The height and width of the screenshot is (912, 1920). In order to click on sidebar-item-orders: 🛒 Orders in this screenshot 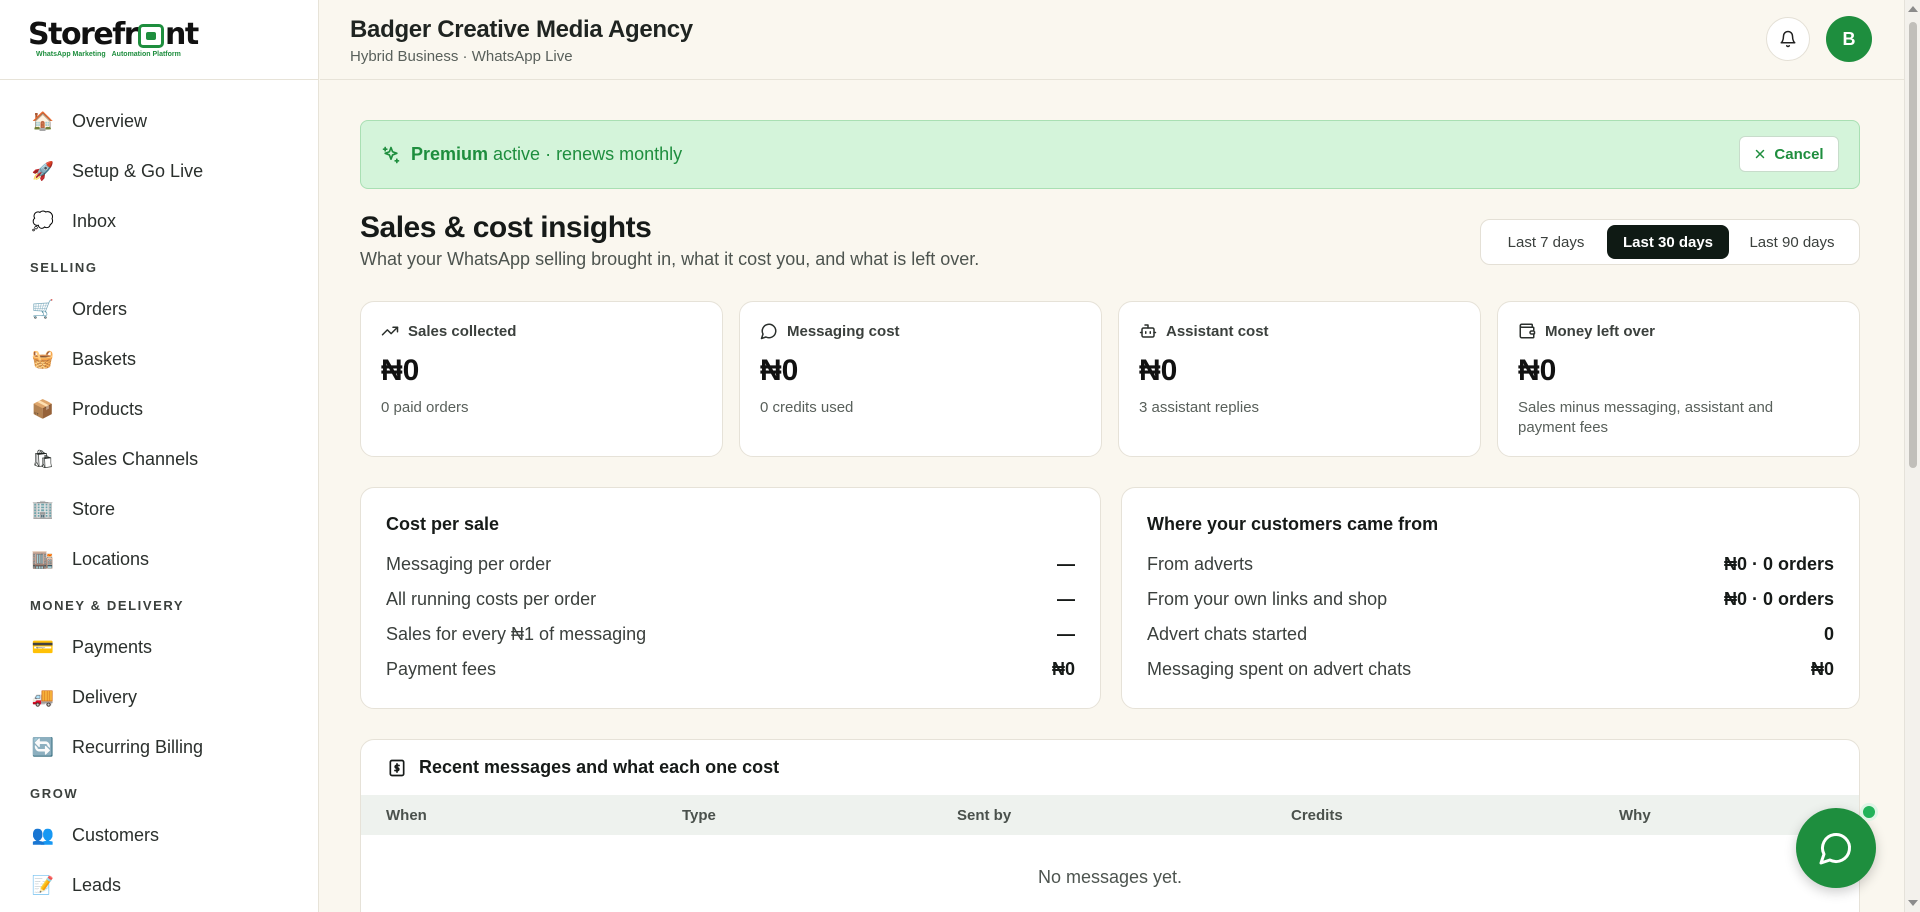, I will do `click(159, 309)`.